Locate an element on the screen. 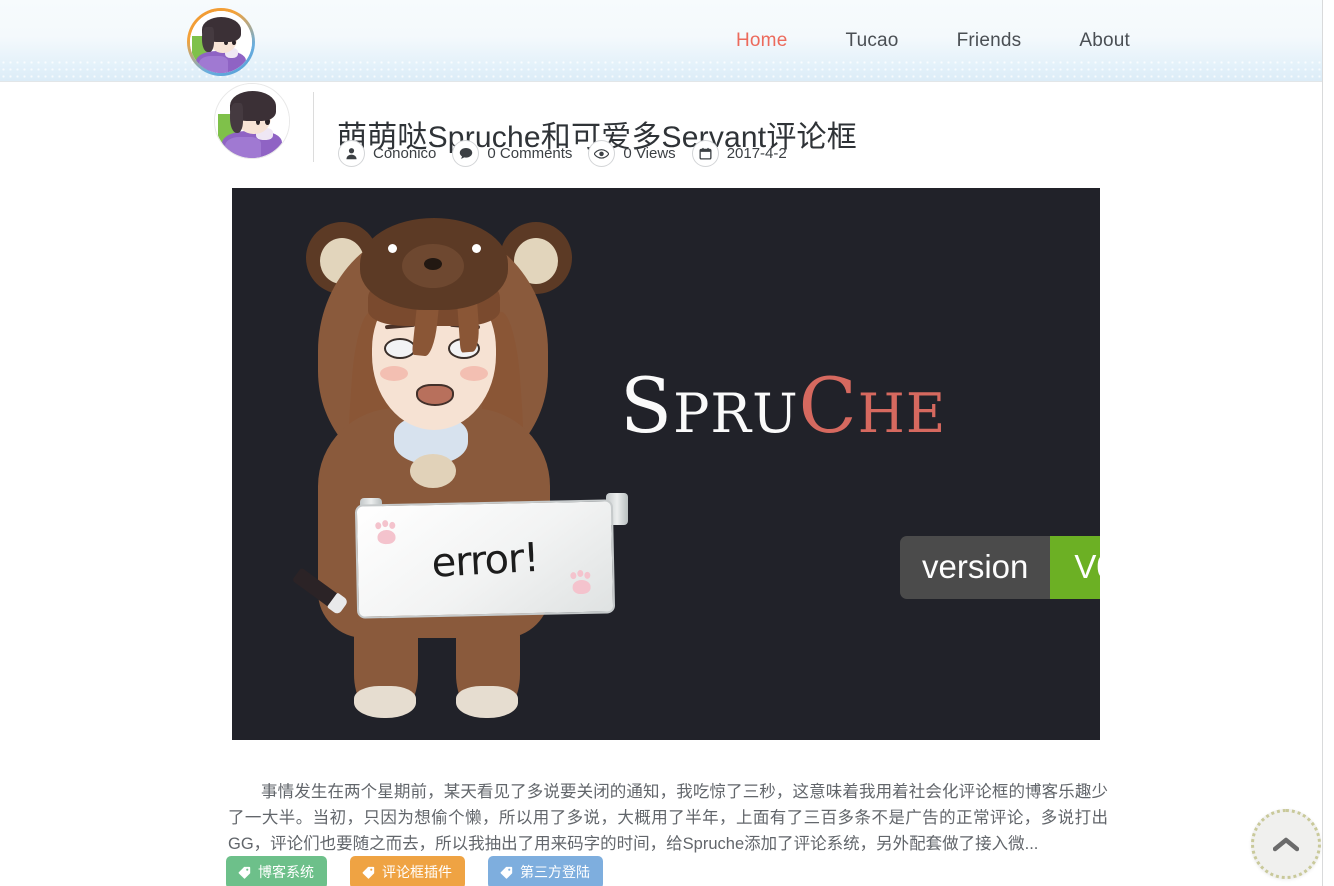 The width and height of the screenshot is (1334, 886). brand-avatar is located at coordinates (221, 42).